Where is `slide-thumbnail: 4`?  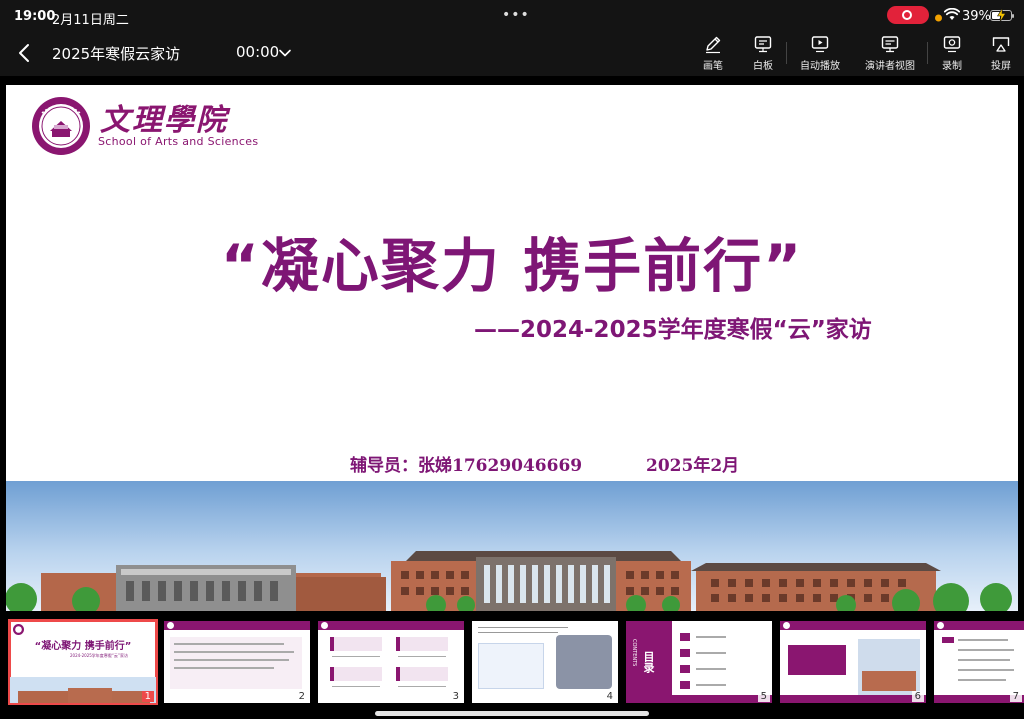
slide-thumbnail: 4 is located at coordinates (545, 662).